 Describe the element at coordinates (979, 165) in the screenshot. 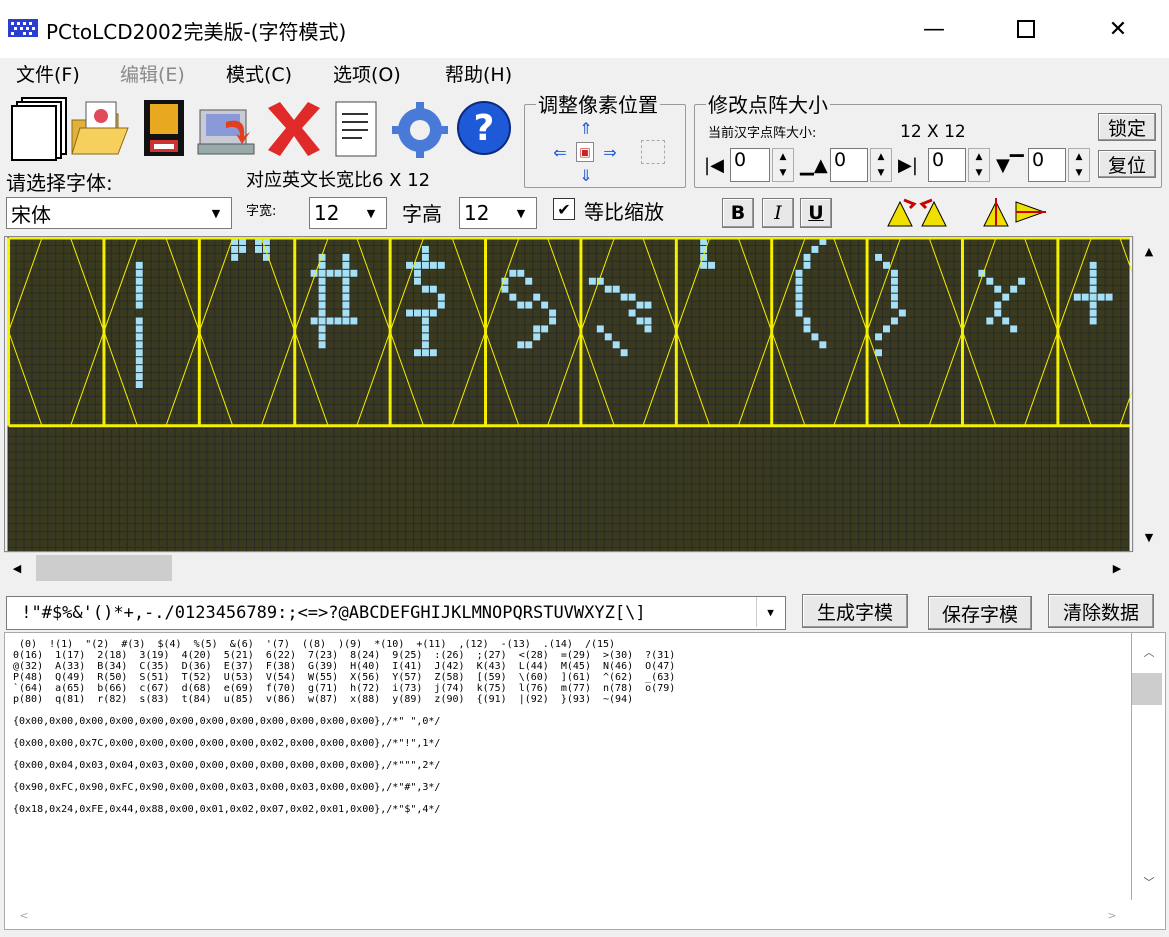

I see `right-margin-spinner: ▲ ▼` at that location.